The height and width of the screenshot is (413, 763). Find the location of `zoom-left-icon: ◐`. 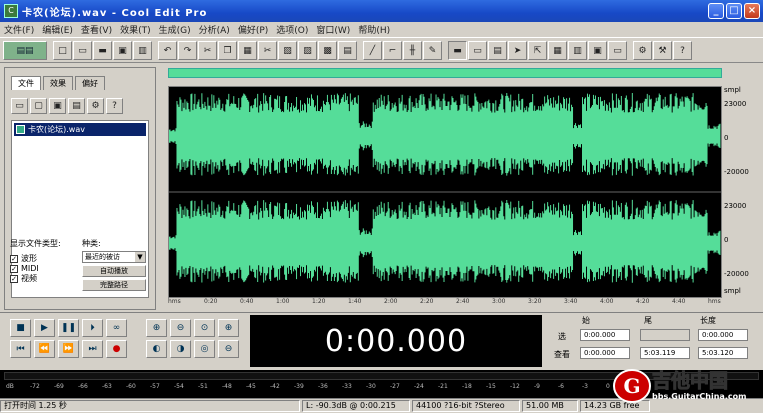

zoom-left-icon: ◐ is located at coordinates (156, 349).